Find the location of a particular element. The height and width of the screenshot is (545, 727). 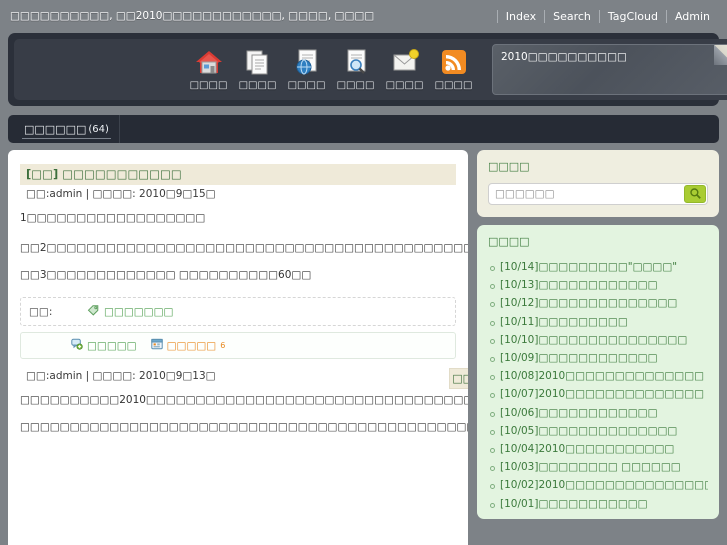

list-item-date: [10/04] is located at coordinates (519, 449).